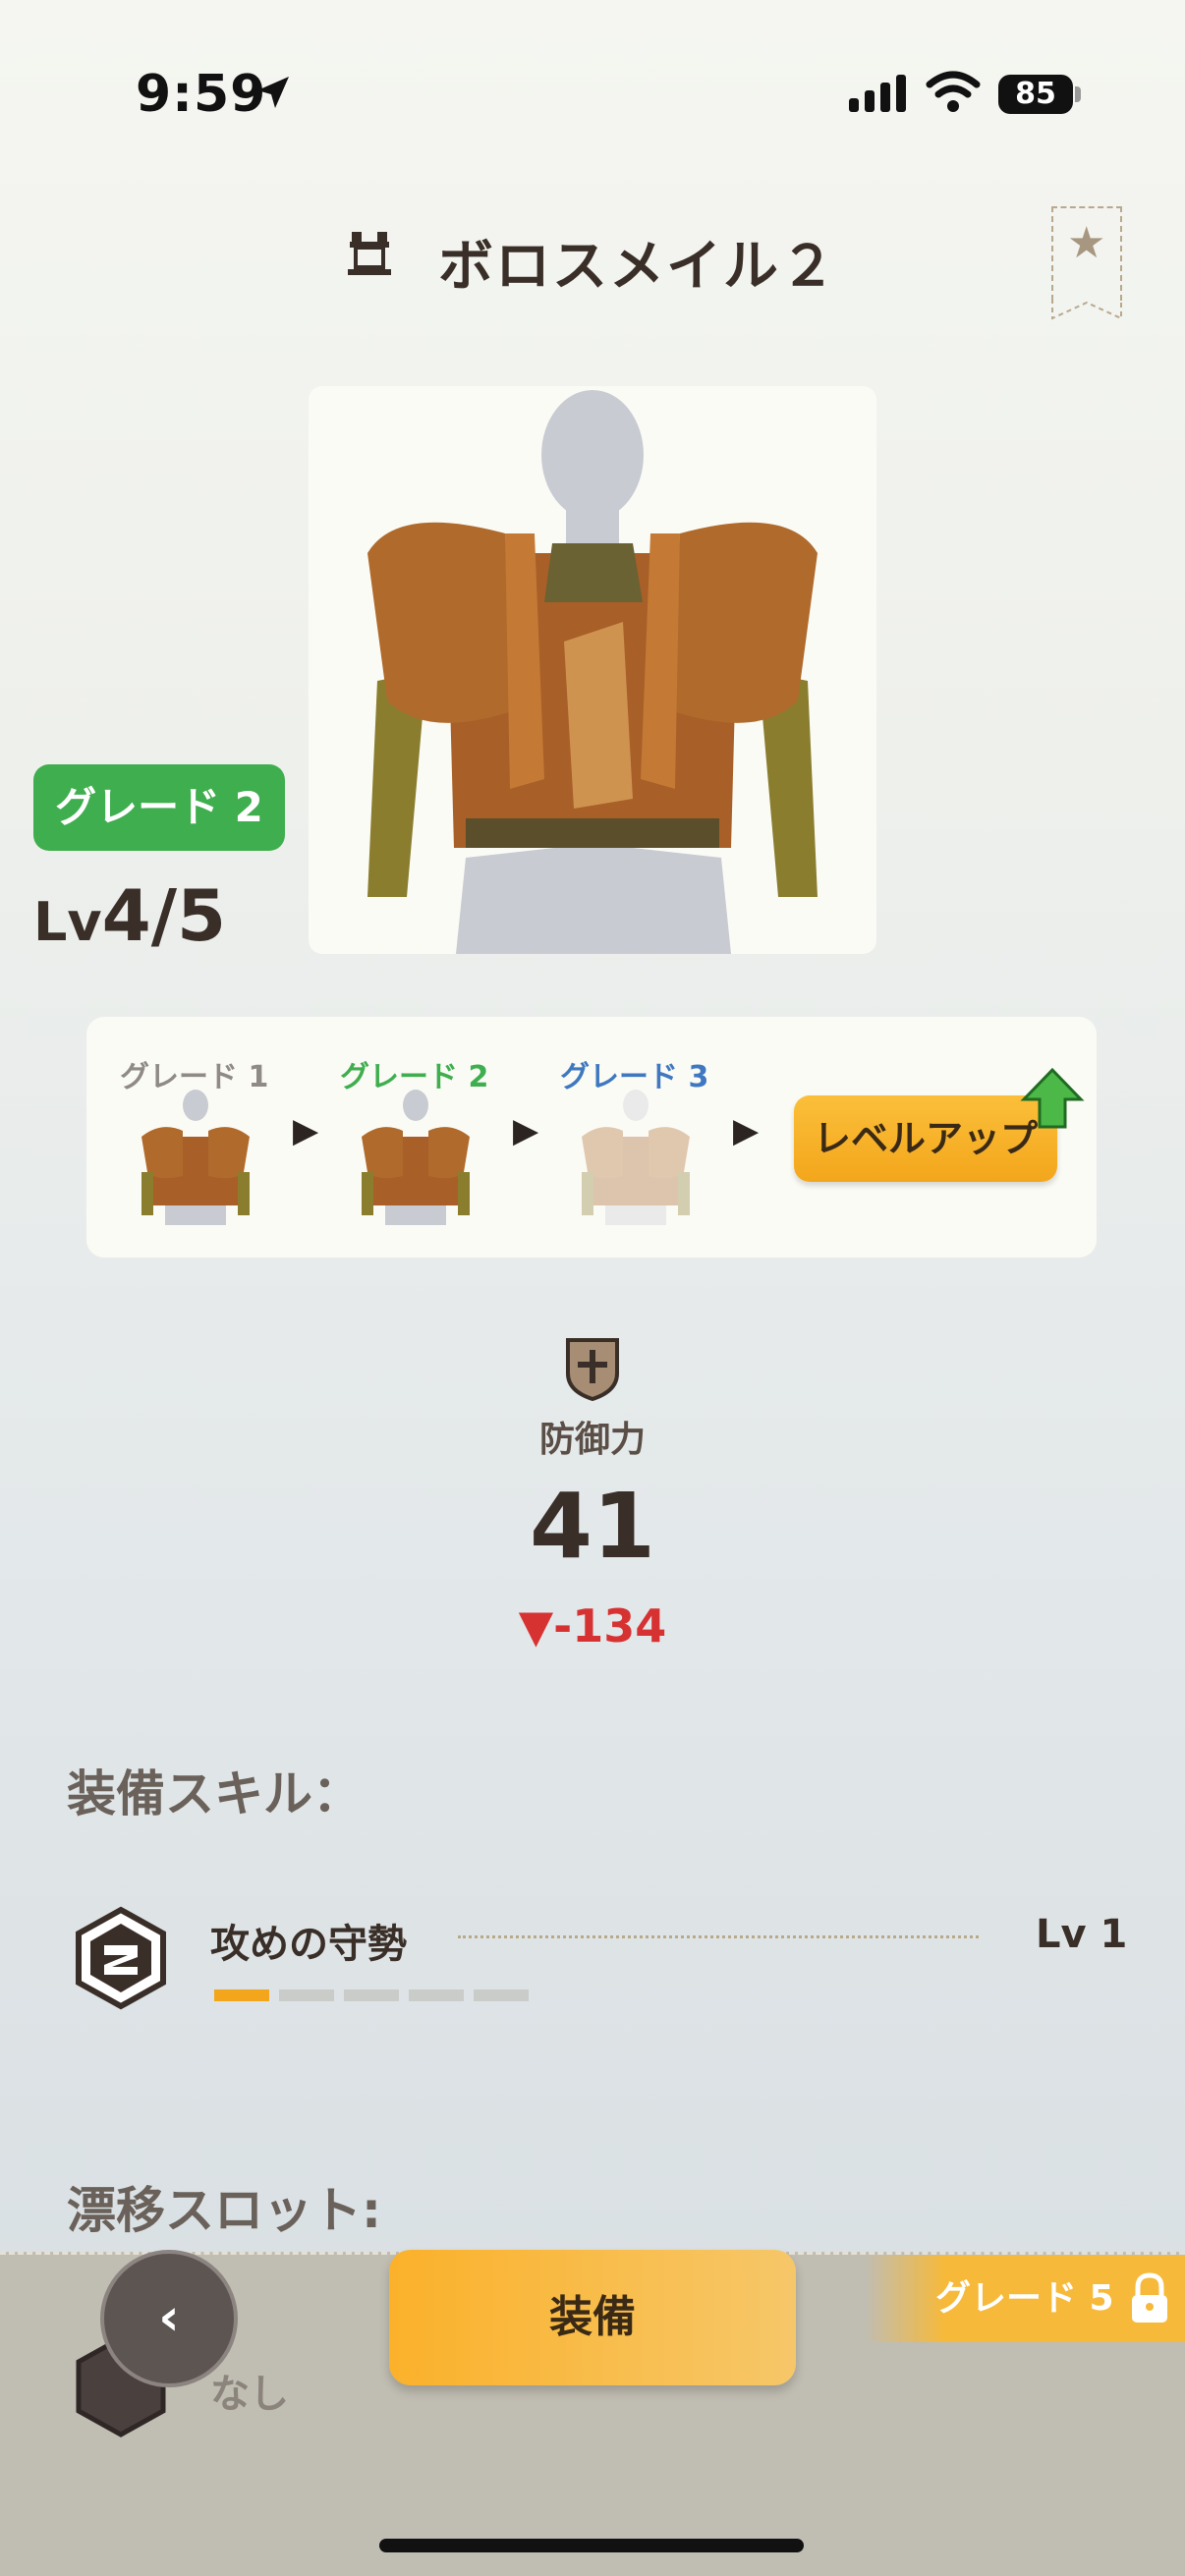 Image resolution: width=1185 pixels, height=2576 pixels. Describe the element at coordinates (954, 91) in the screenshot. I see `wifi-icon` at that location.